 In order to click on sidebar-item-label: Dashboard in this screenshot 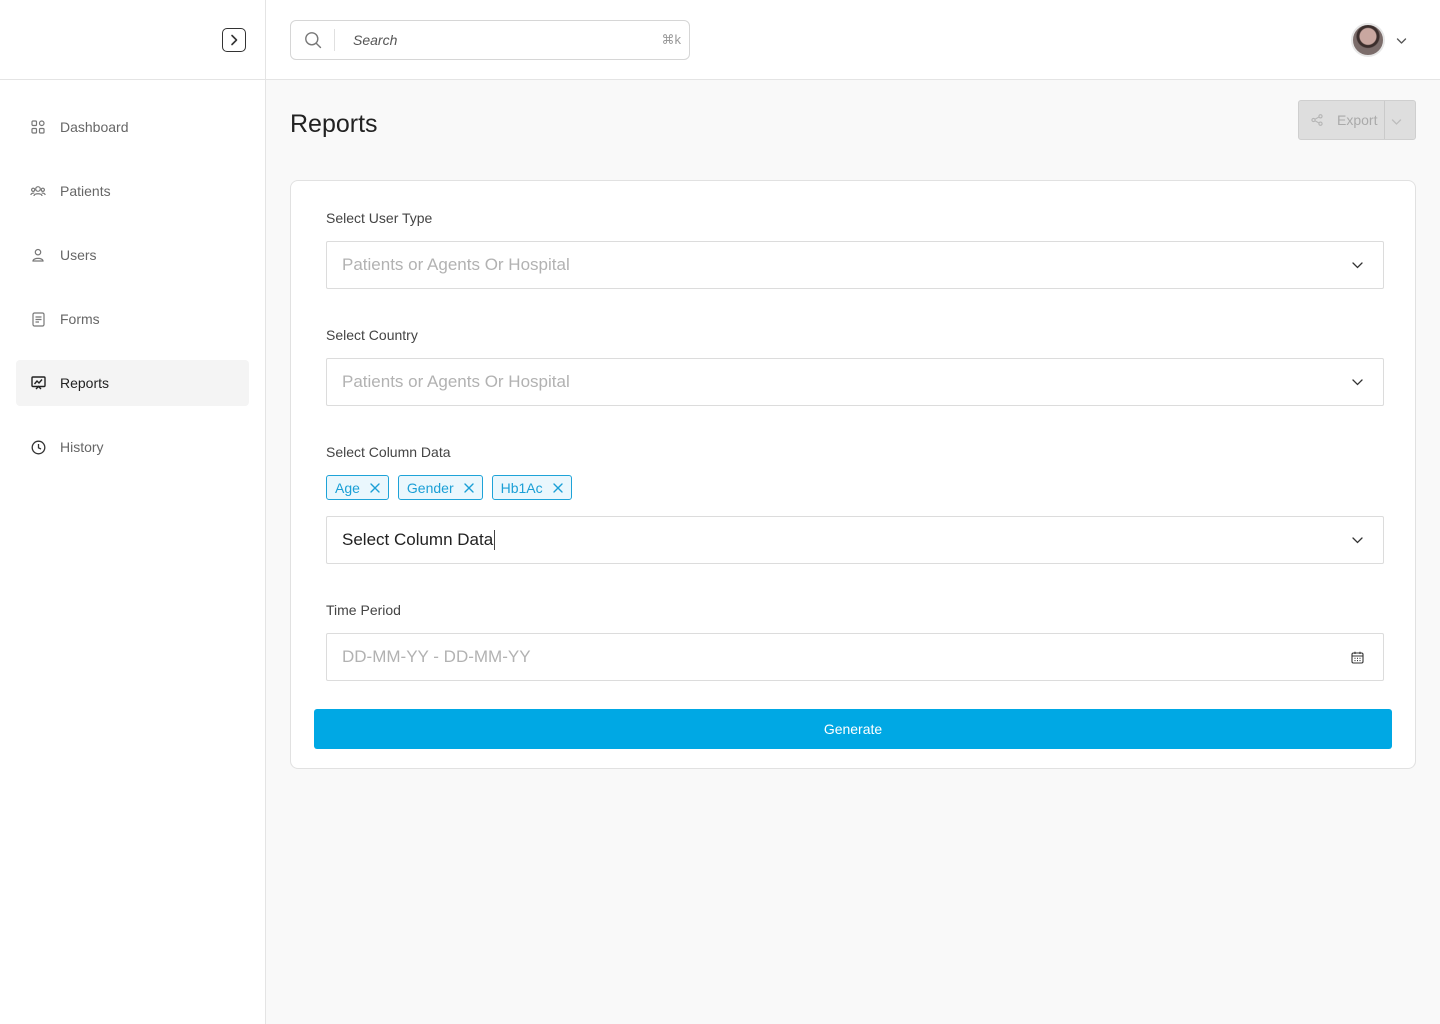, I will do `click(94, 127)`.